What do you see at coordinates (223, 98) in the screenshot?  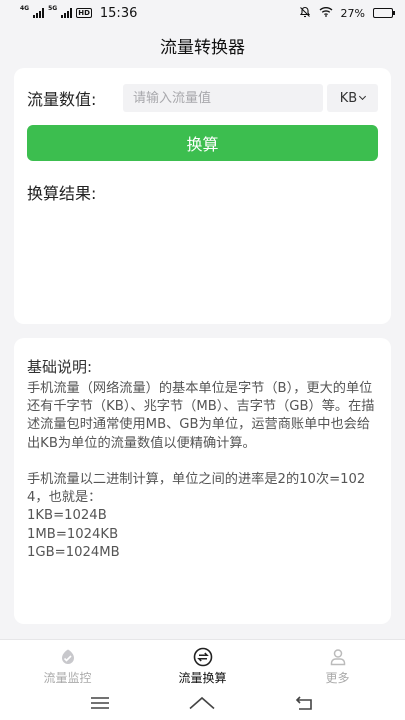 I see `flow-value-input` at bounding box center [223, 98].